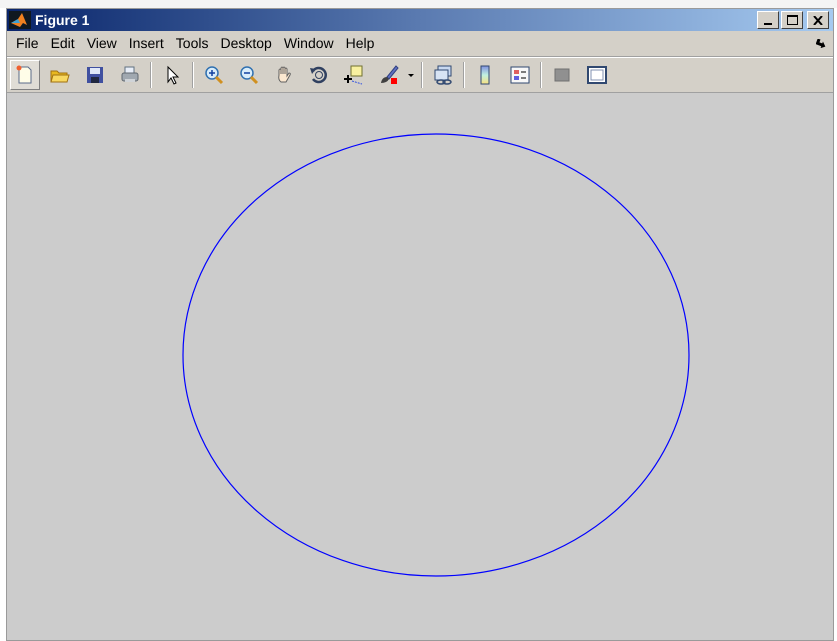 Image resolution: width=837 pixels, height=641 pixels. What do you see at coordinates (246, 43) in the screenshot?
I see `menu-item: Desktop` at bounding box center [246, 43].